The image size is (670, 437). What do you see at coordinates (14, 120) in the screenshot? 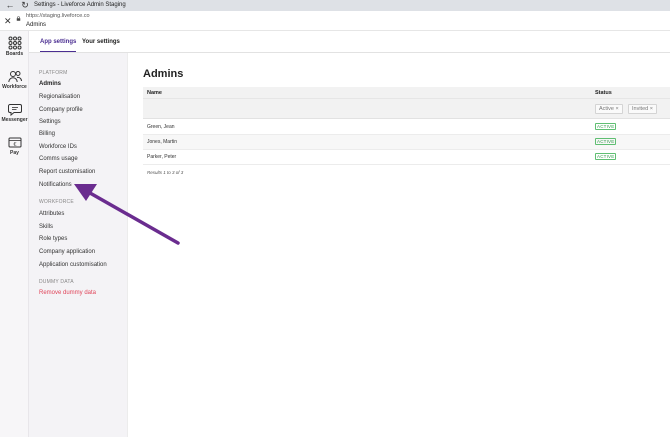
I see `rail-label: Messenger` at bounding box center [14, 120].